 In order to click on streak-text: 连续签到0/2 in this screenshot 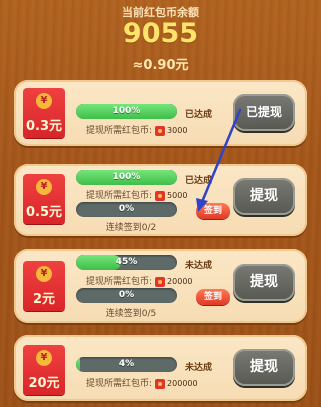, I will do `click(131, 228)`.